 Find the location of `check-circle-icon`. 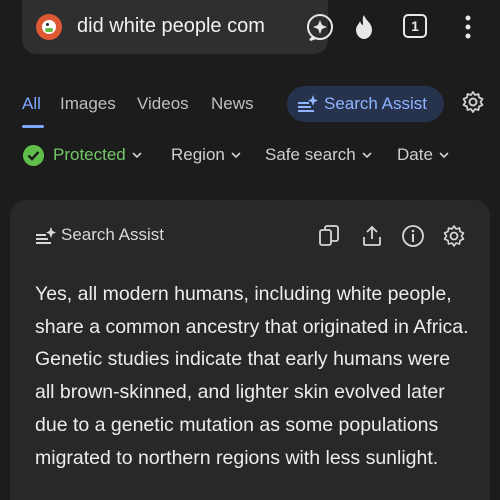

check-circle-icon is located at coordinates (33, 155).